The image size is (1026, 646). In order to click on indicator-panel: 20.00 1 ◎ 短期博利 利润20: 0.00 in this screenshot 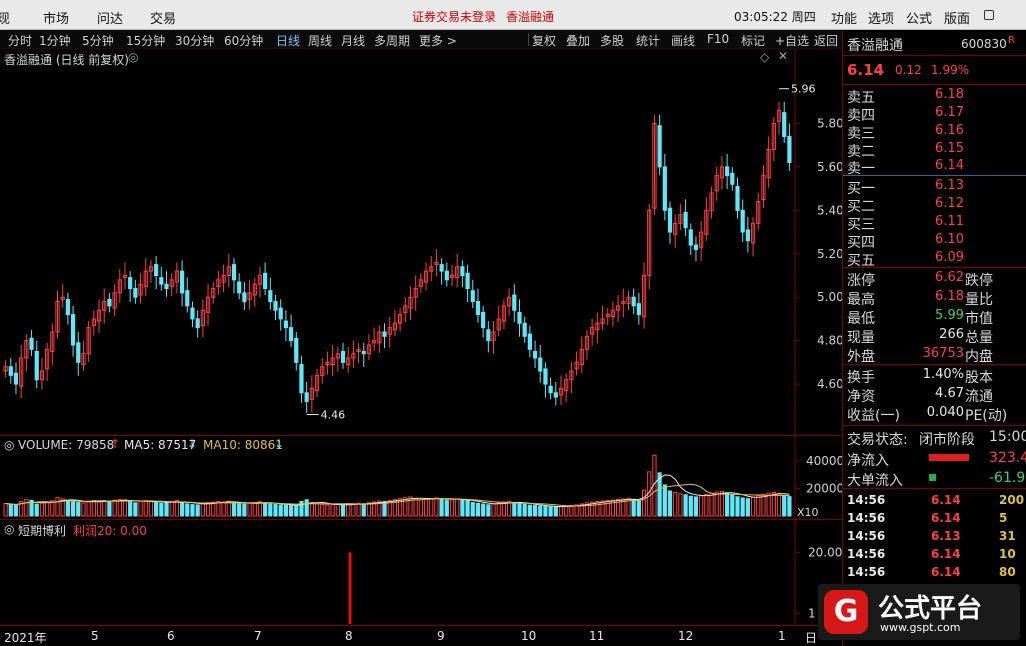, I will do `click(421, 572)`.